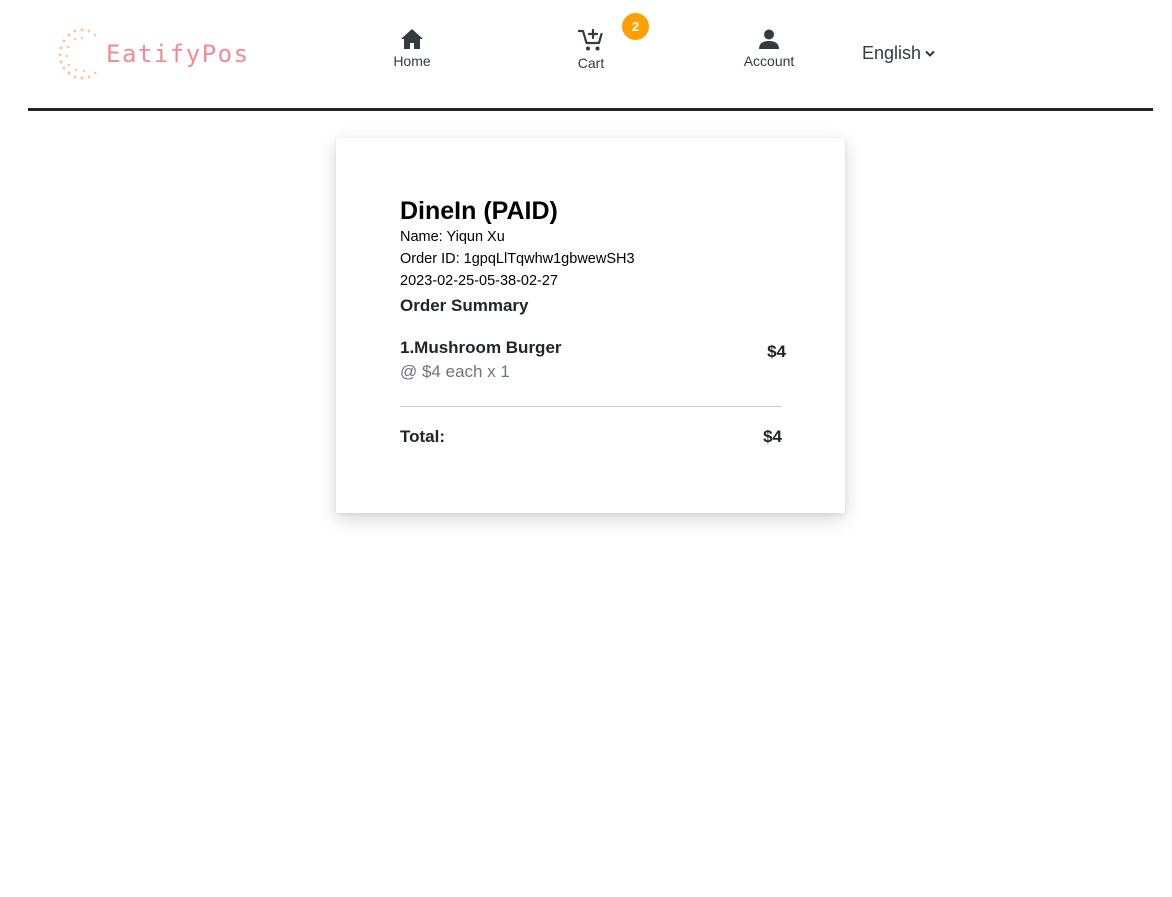  I want to click on logo-dots-icon, so click(77, 54).